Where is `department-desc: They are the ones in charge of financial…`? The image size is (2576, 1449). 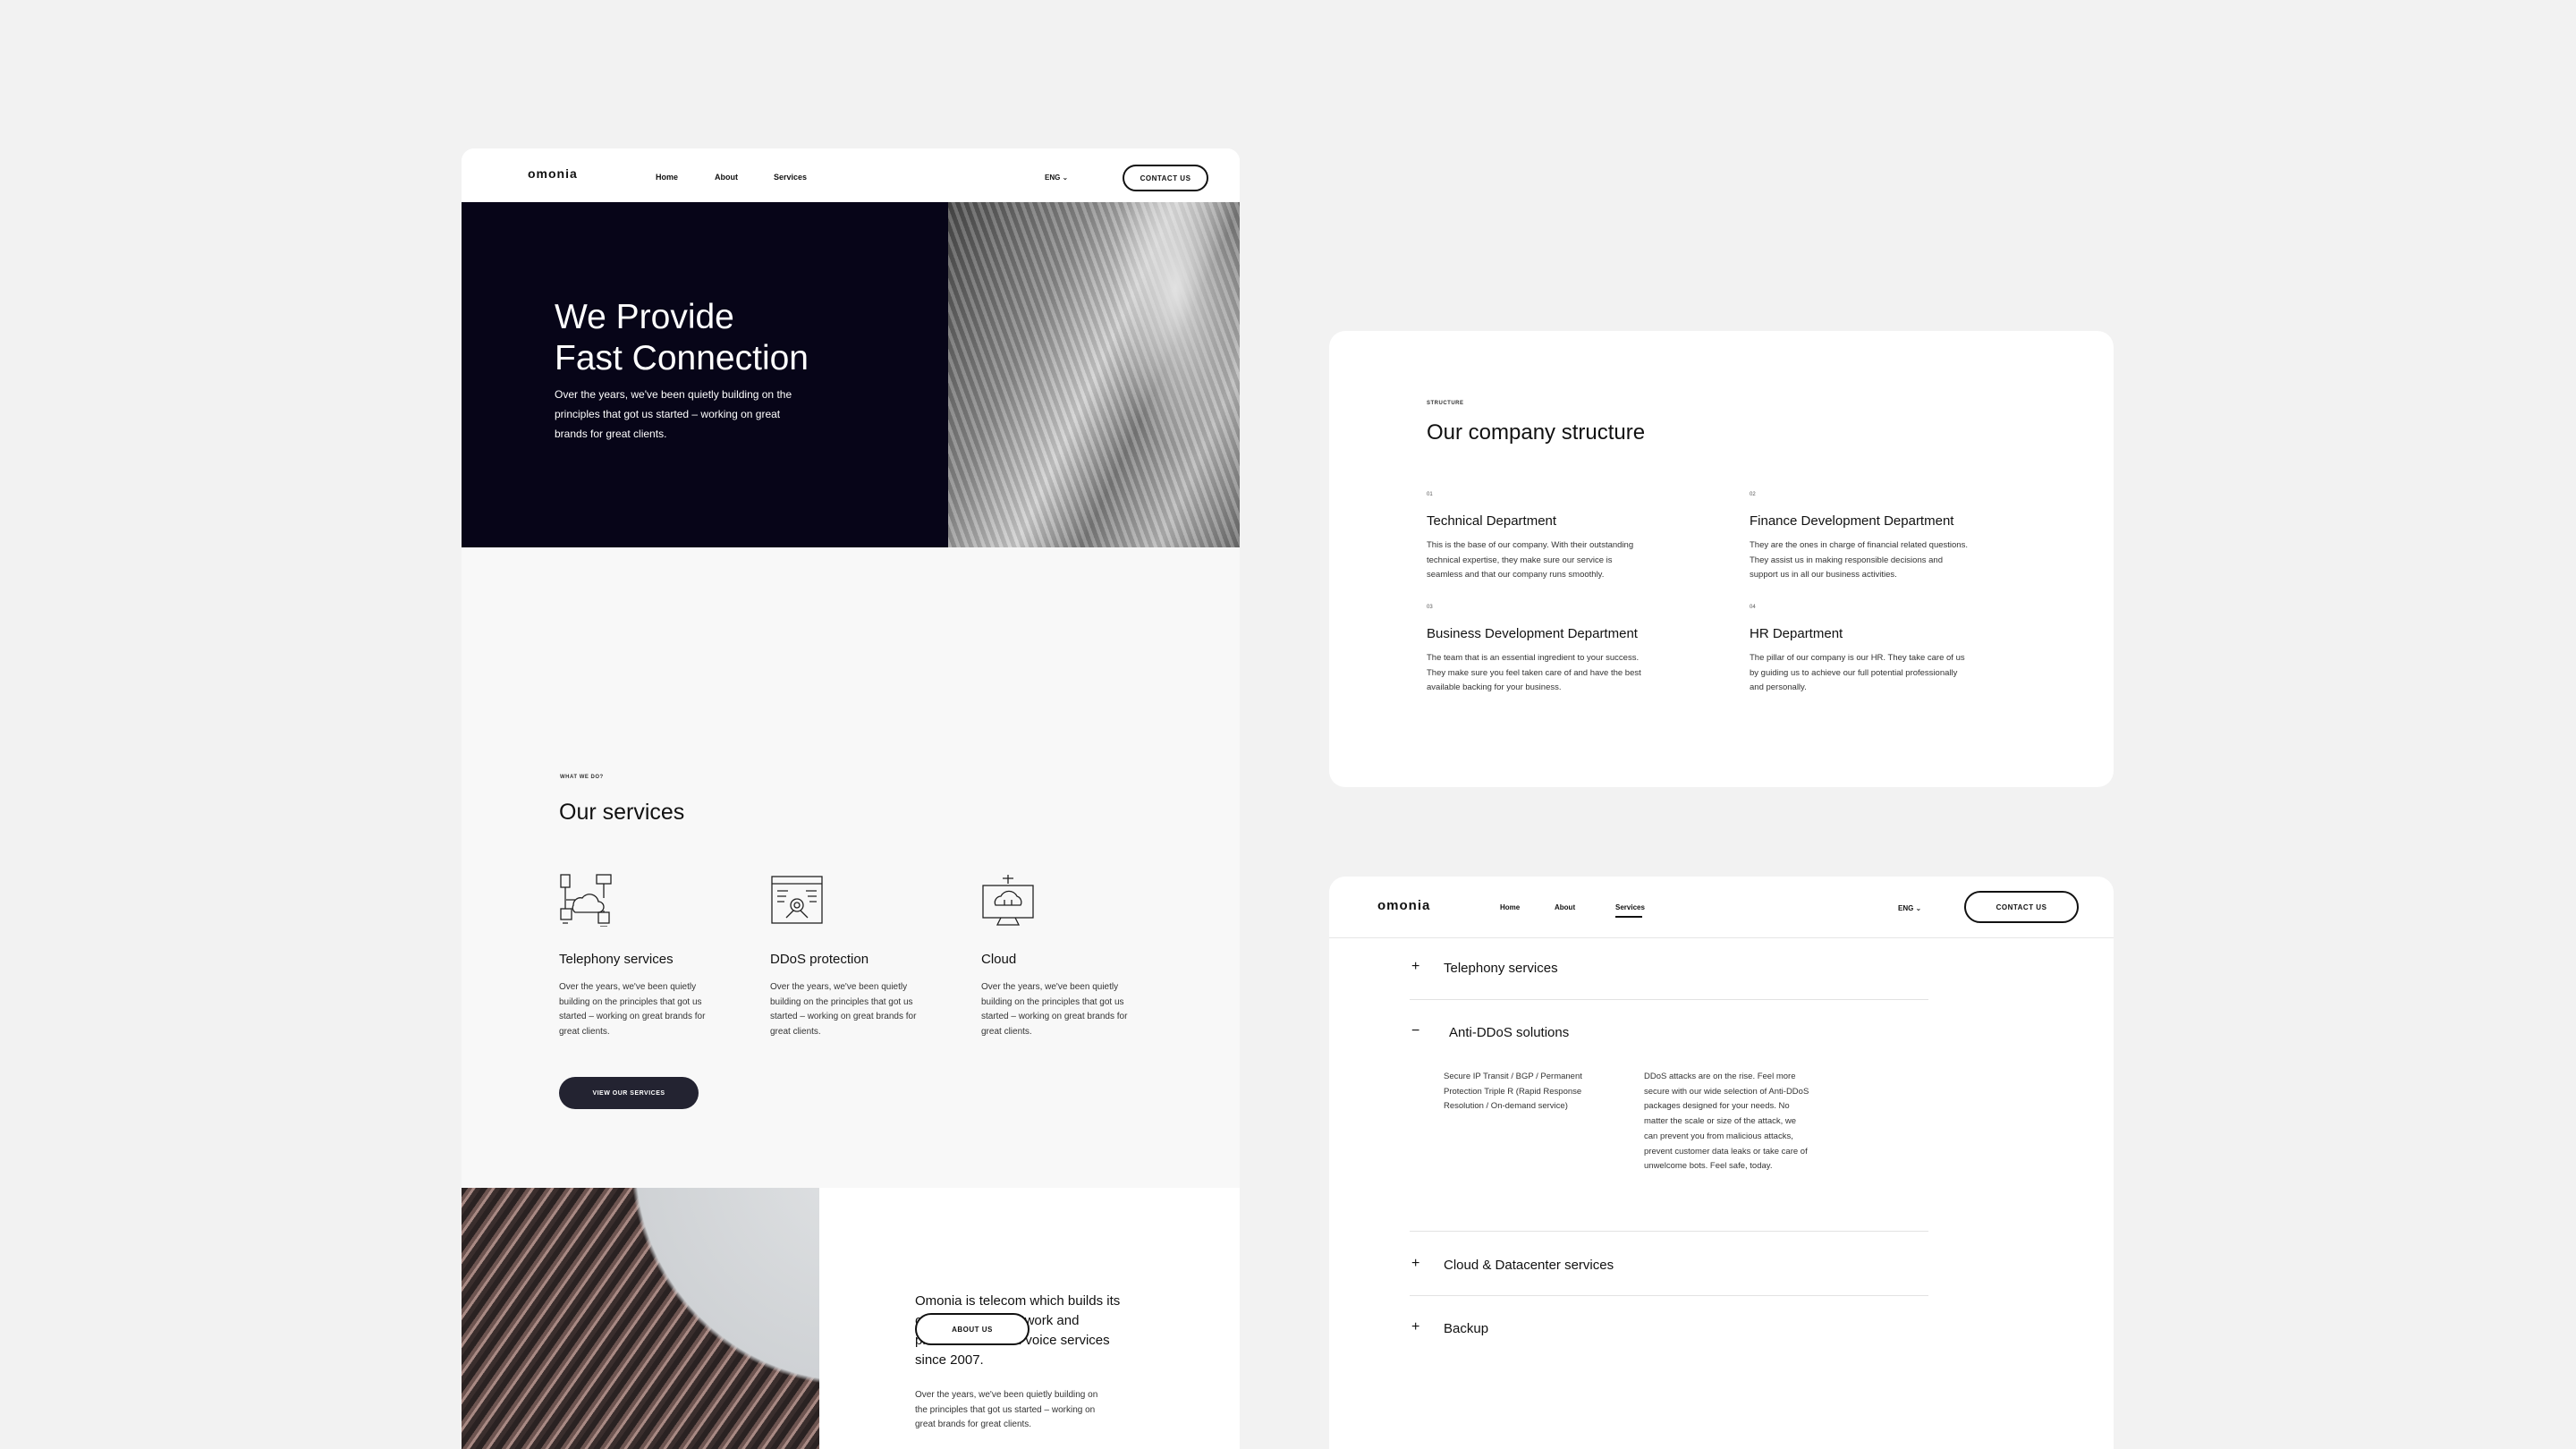
department-desc: They are the ones in charge of financial… is located at coordinates (1859, 560).